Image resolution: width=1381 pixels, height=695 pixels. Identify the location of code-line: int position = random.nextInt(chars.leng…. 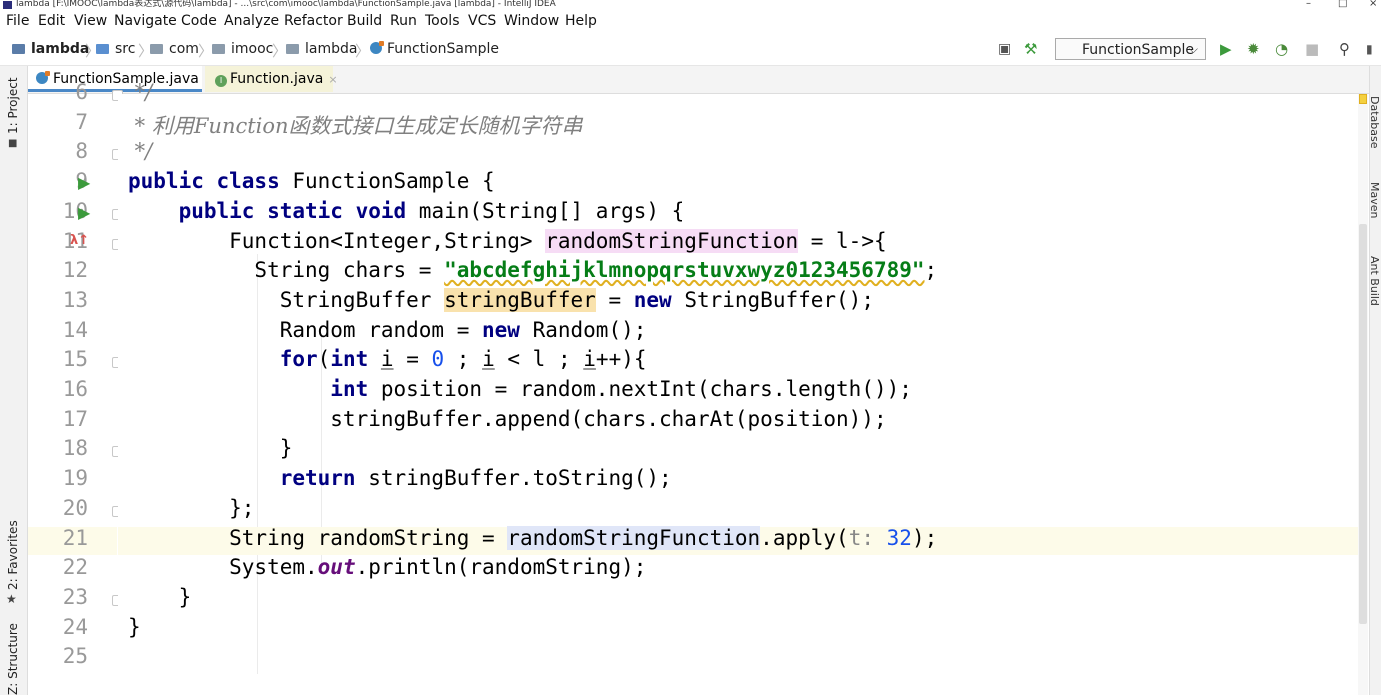
(520, 389).